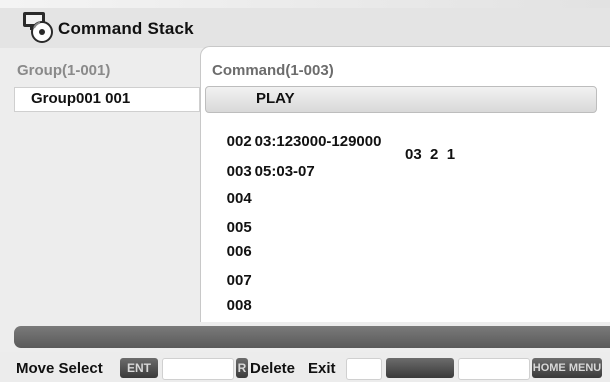 The height and width of the screenshot is (382, 610). Describe the element at coordinates (430, 154) in the screenshot. I see `command-row-extra: 03 2 1` at that location.